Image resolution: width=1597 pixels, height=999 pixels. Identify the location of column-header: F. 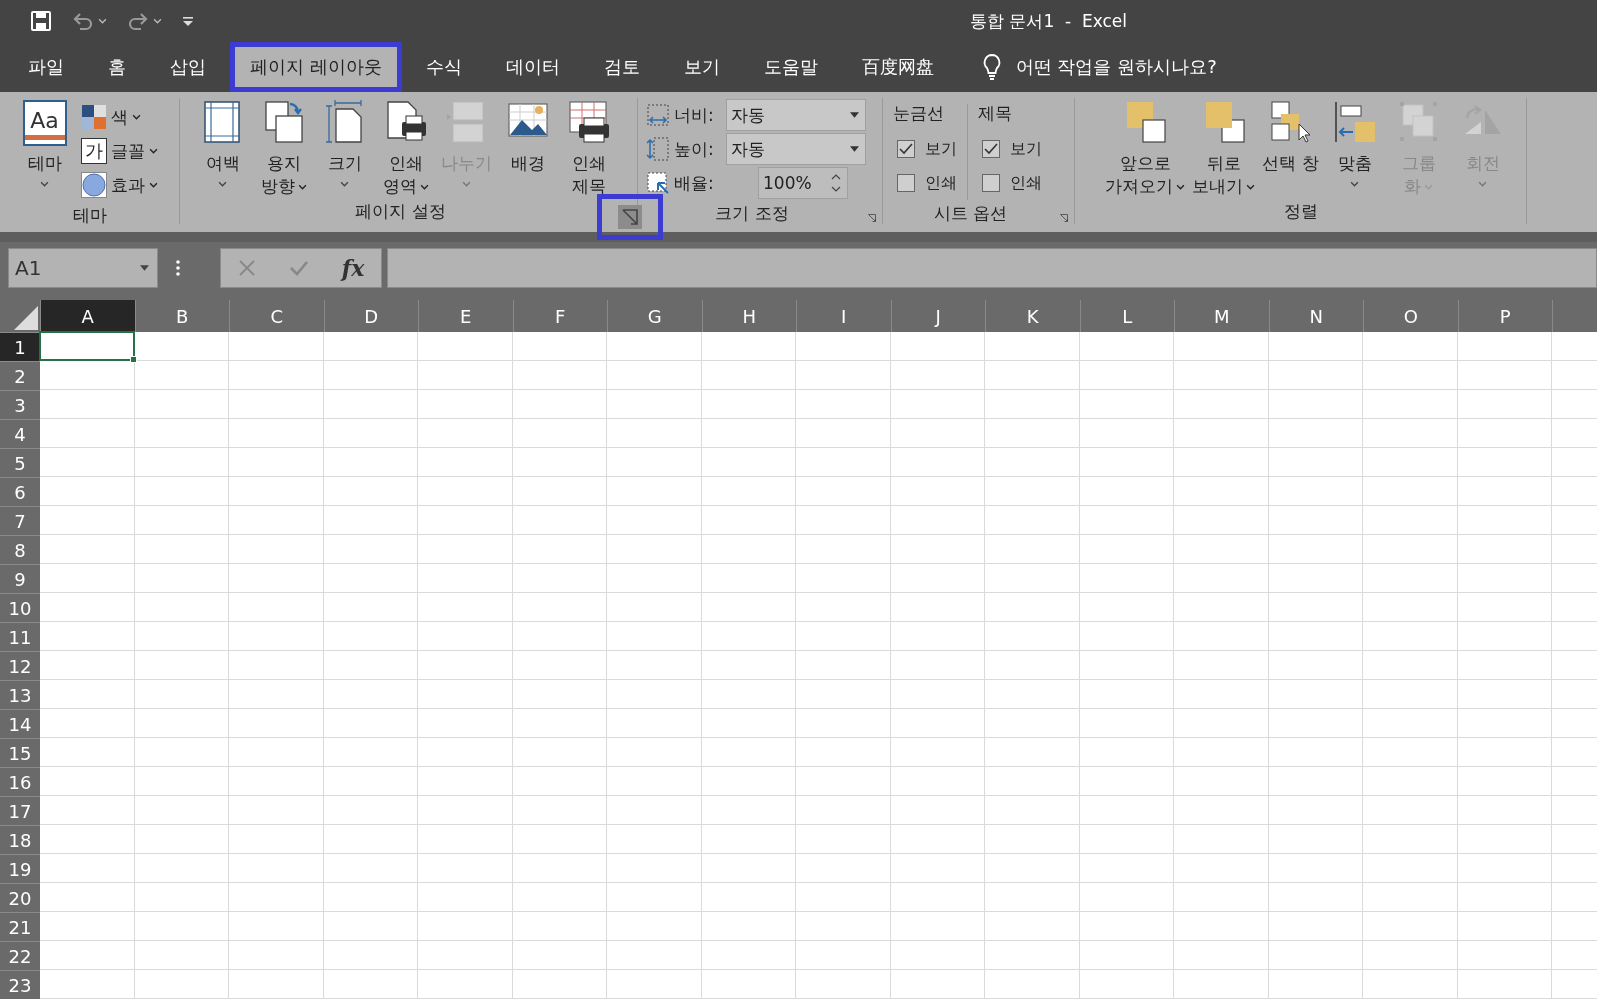
(559, 316).